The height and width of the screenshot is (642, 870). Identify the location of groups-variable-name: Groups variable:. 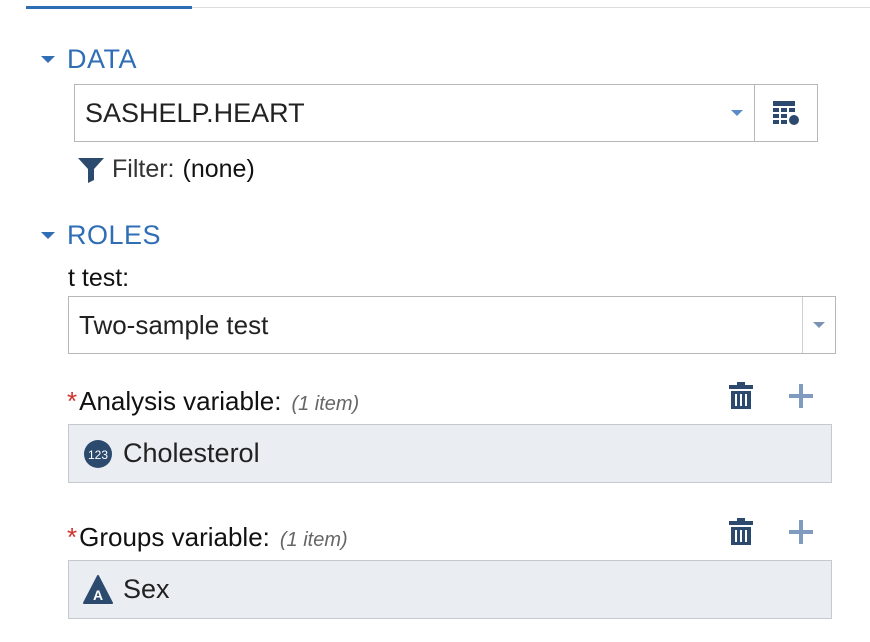
(174, 537).